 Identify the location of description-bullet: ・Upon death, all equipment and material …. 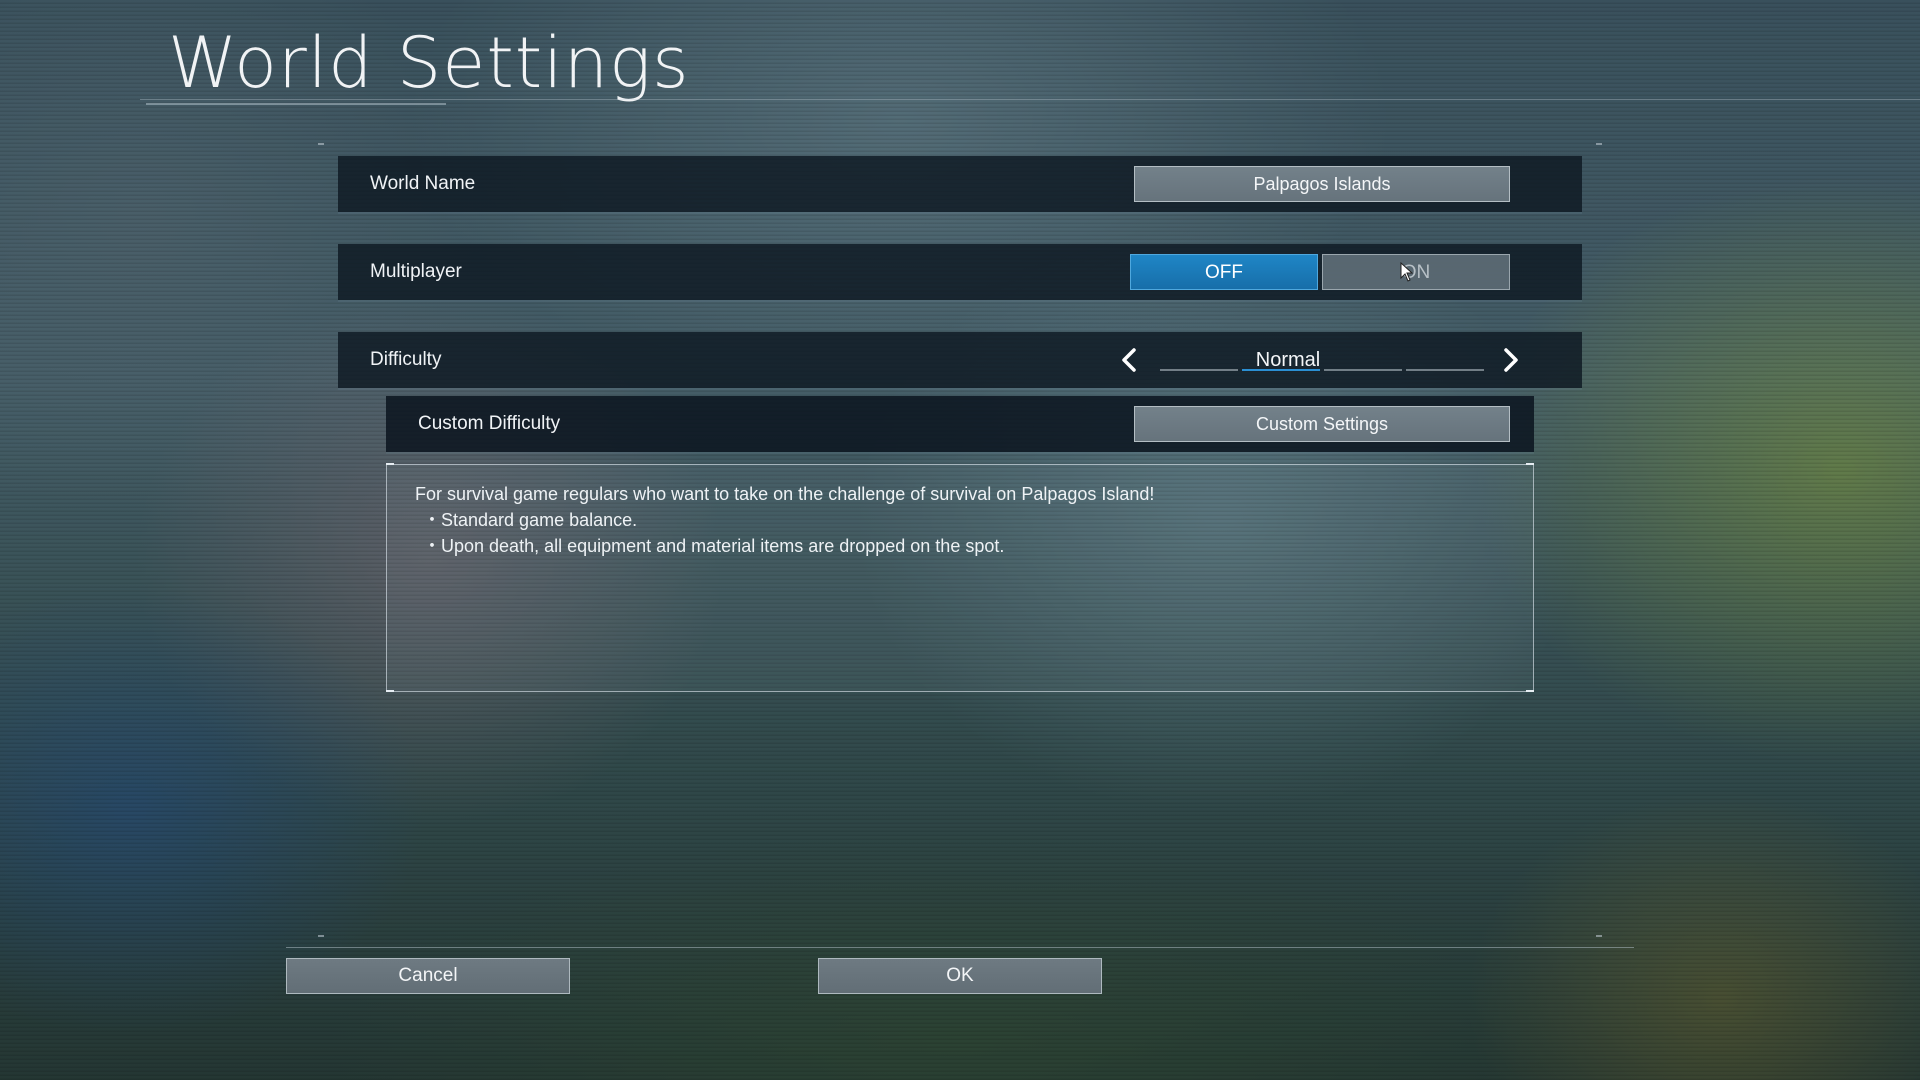
(714, 546).